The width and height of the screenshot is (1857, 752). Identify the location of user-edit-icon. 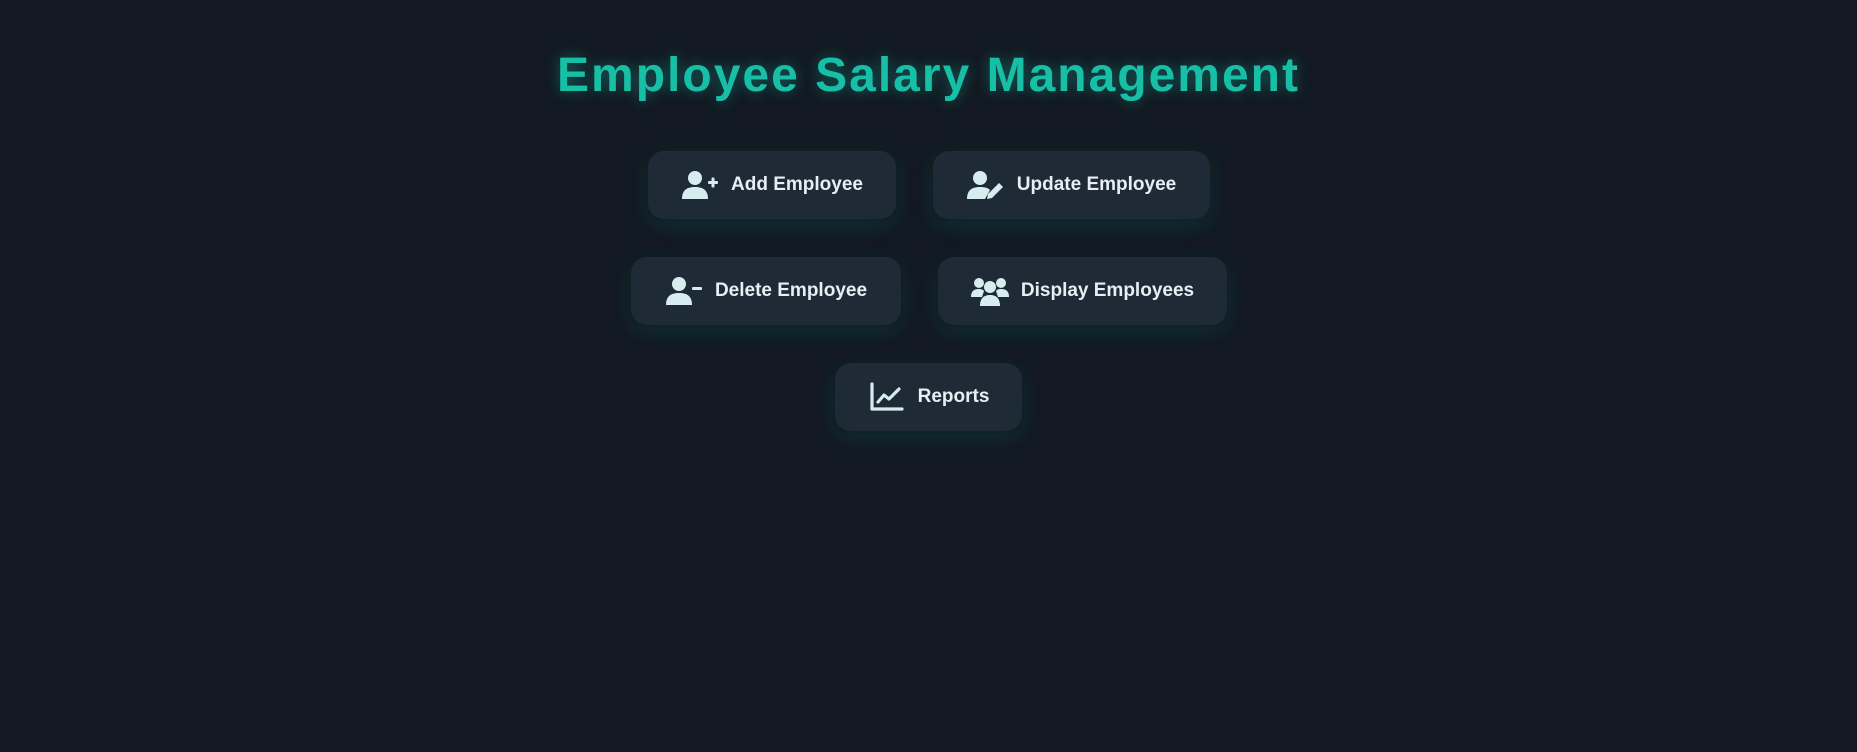
(985, 185).